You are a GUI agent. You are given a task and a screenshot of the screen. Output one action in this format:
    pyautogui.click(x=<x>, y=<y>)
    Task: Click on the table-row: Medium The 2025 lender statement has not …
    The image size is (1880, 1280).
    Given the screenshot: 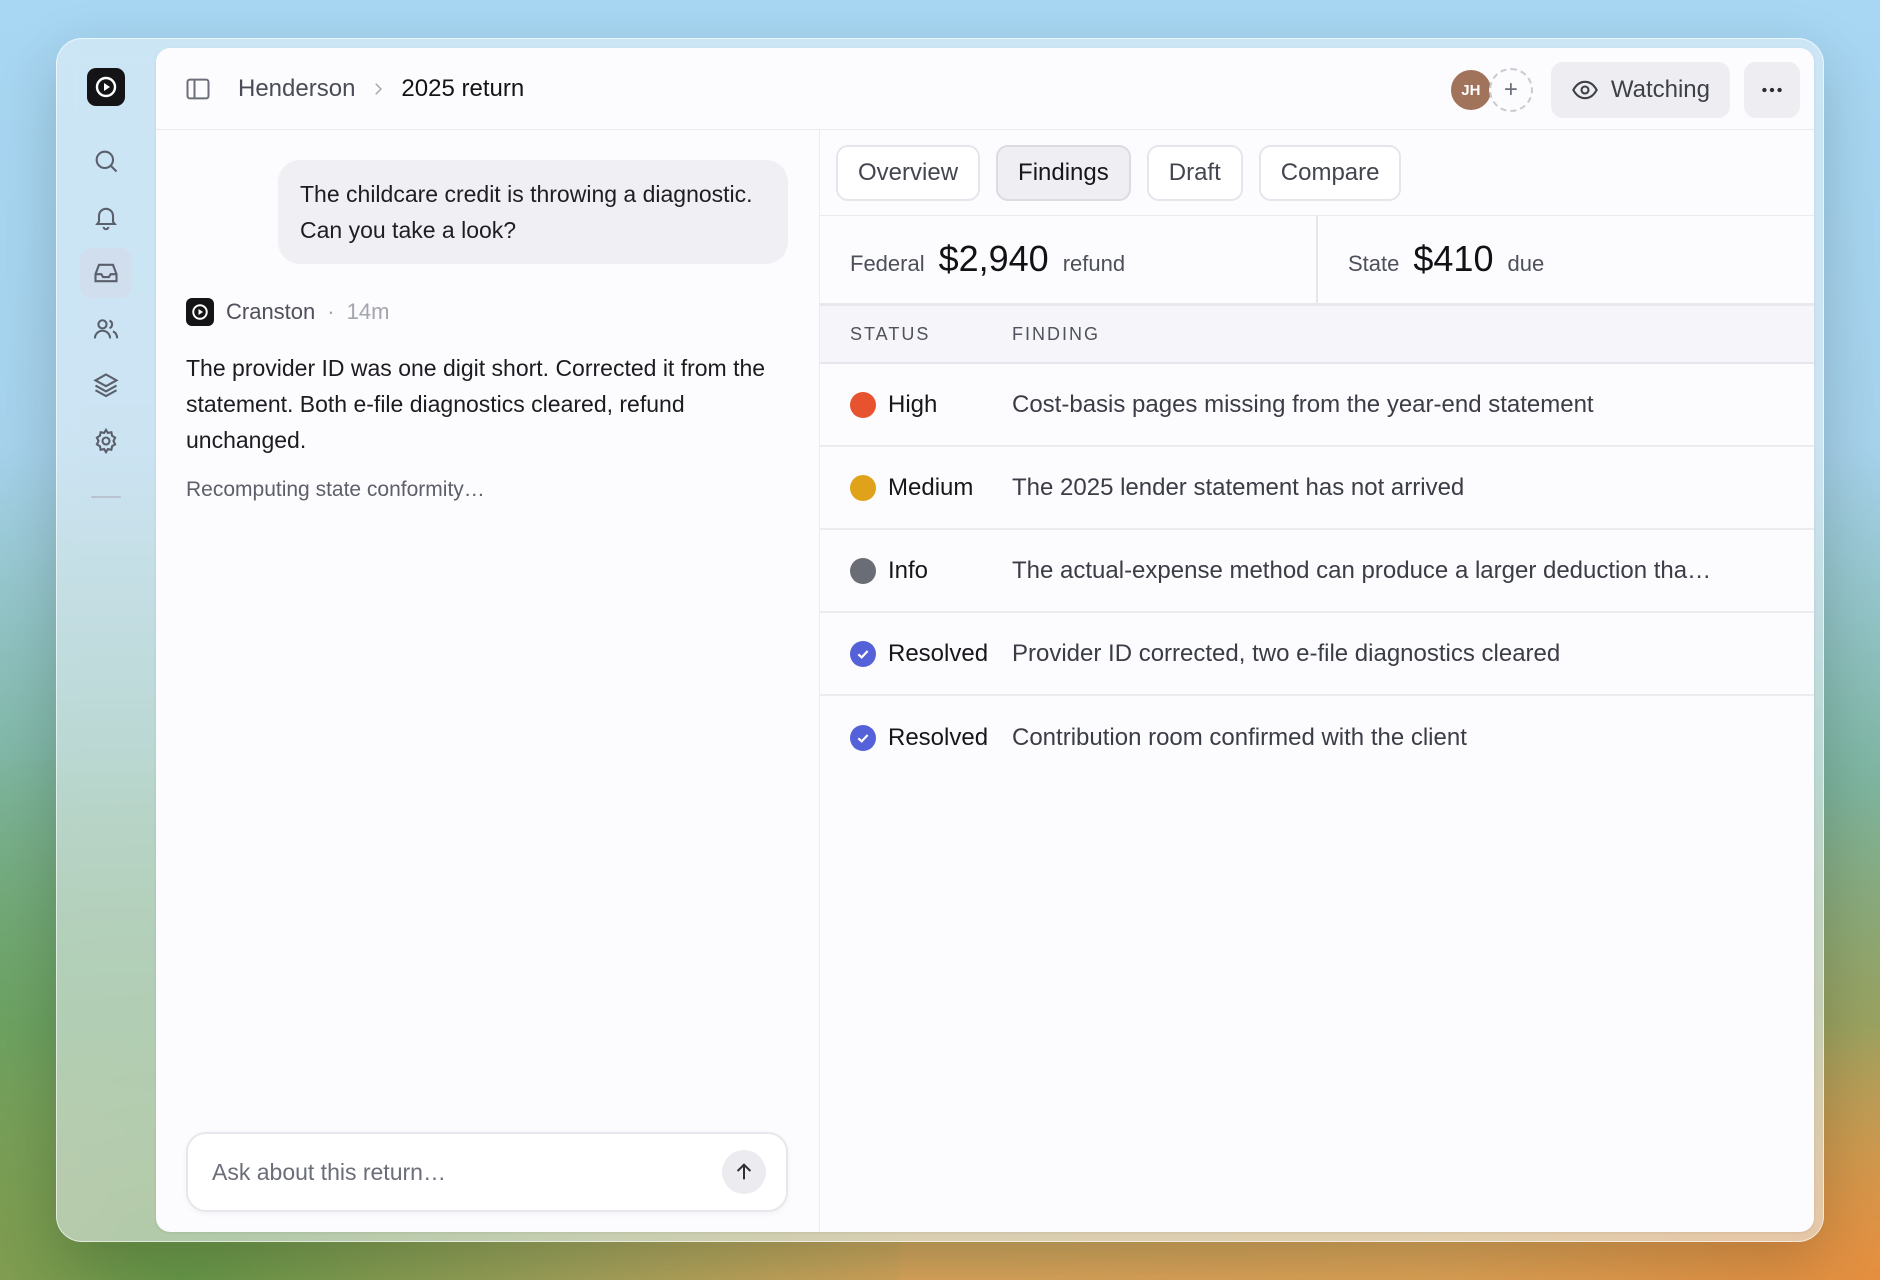 What is the action you would take?
    pyautogui.click(x=1317, y=488)
    